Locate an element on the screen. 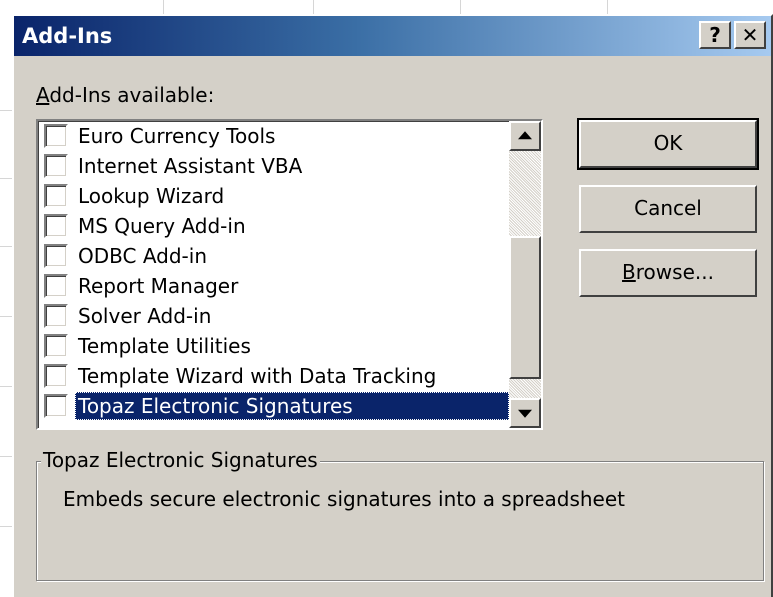  label-text: dd-Ins available: is located at coordinates (132, 95).